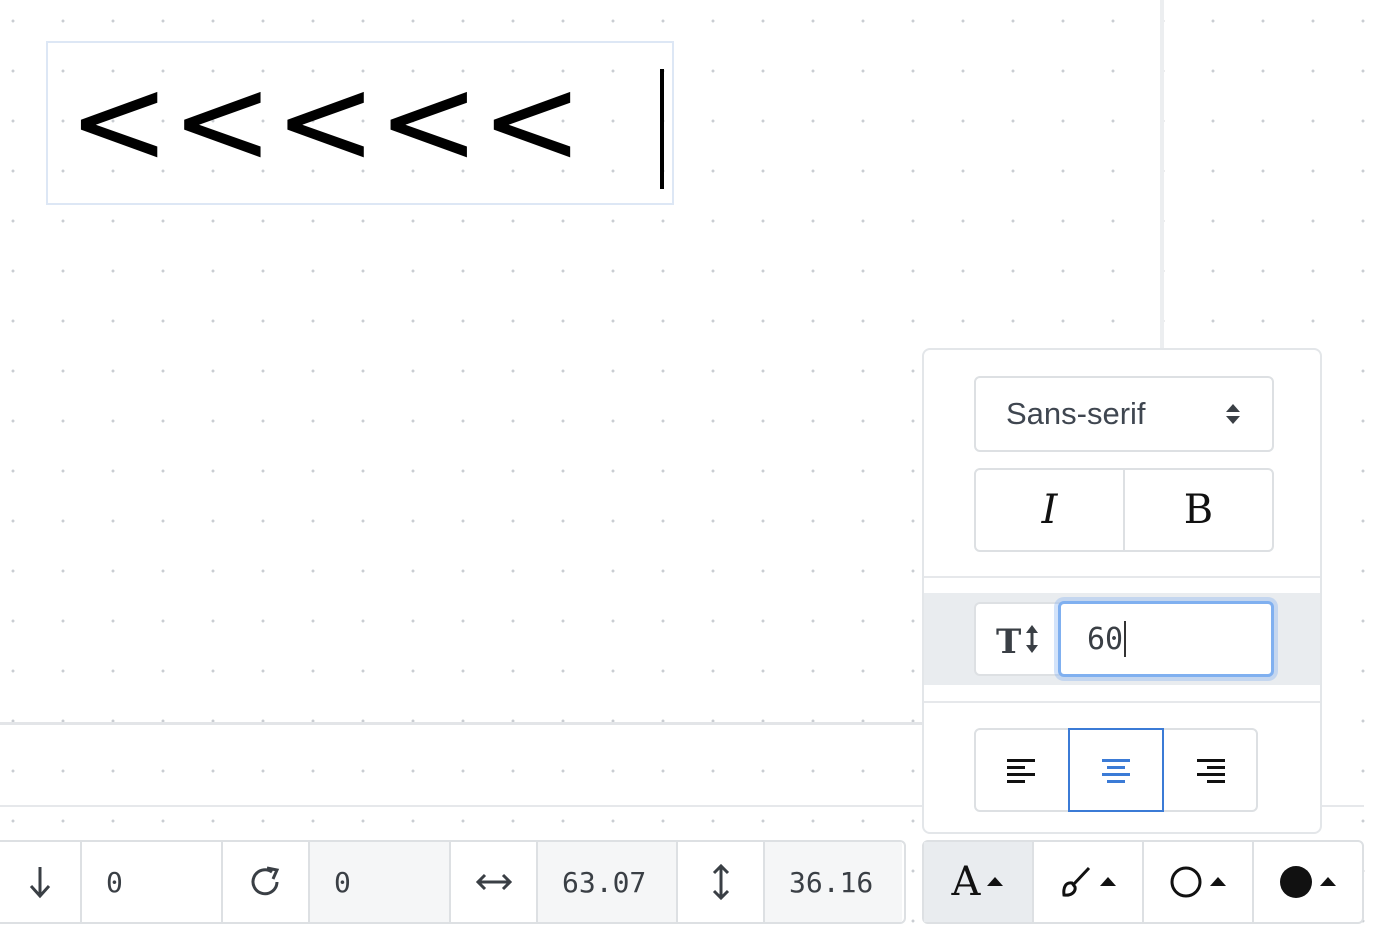  I want to click on y-position-value: 0, so click(114, 882).